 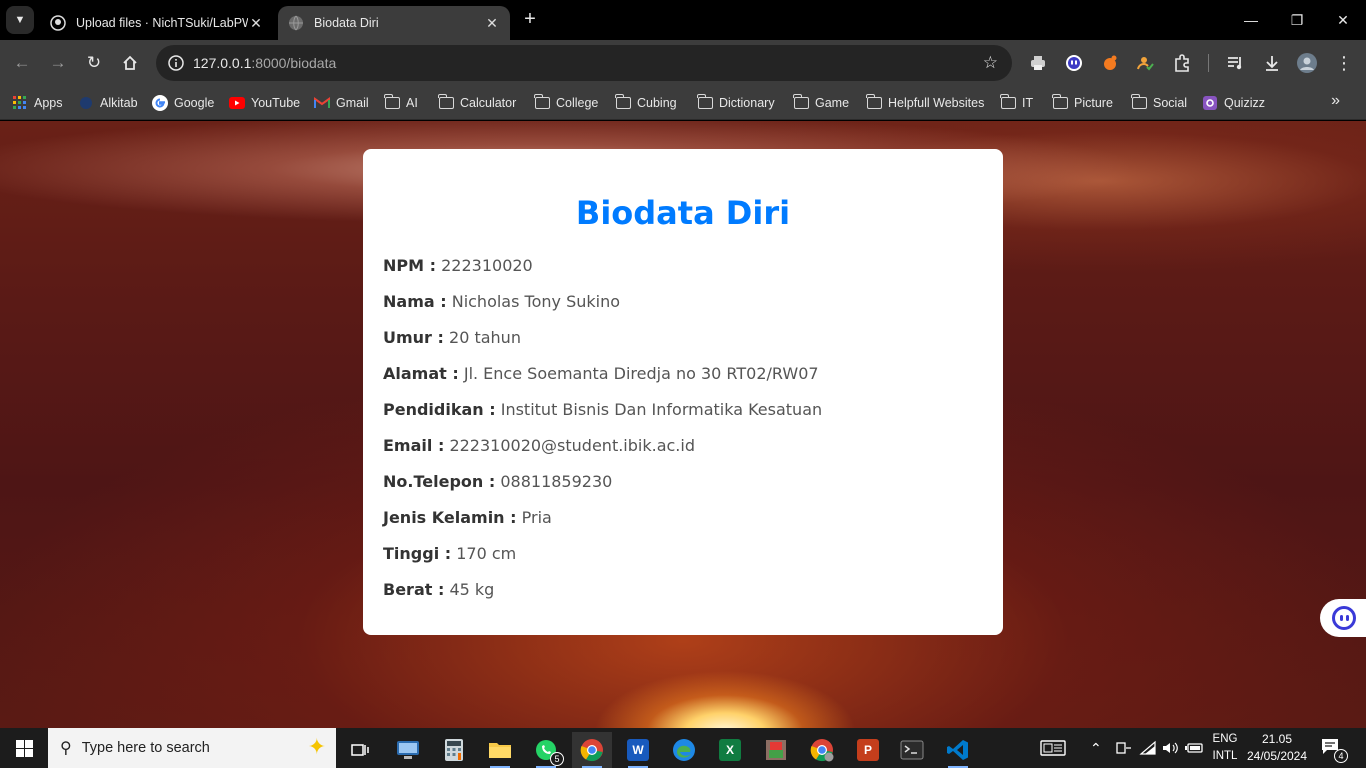 I want to click on volume-icon, so click(x=1170, y=748).